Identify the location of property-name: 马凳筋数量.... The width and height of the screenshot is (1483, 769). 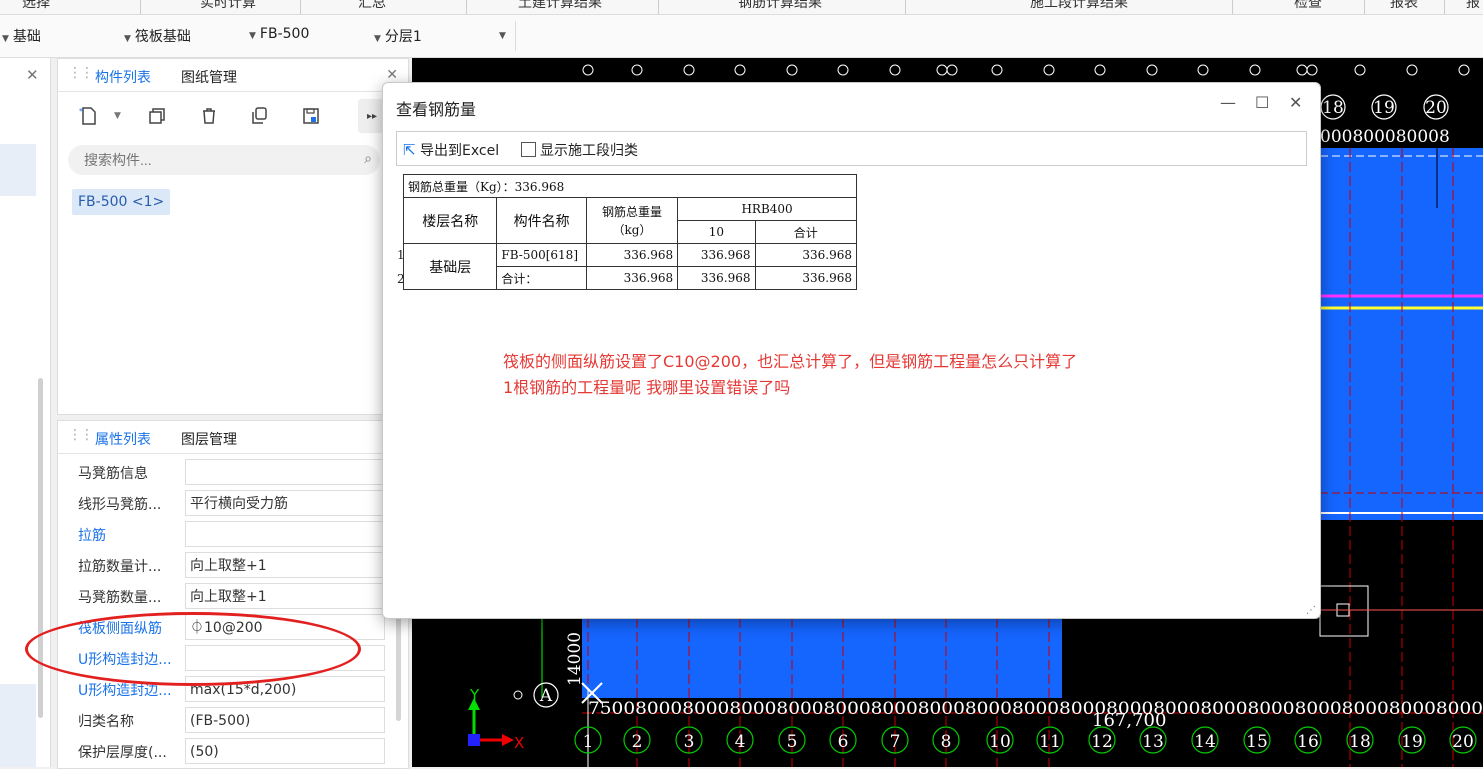
(120, 598).